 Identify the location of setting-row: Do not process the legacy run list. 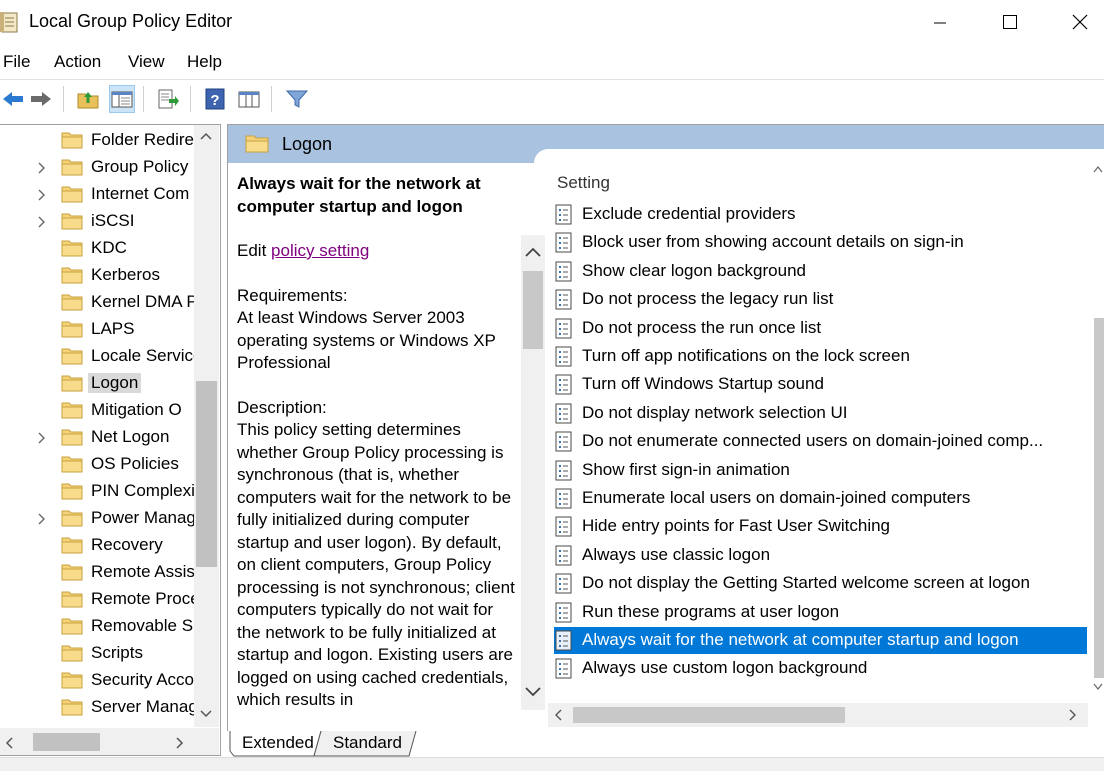
(820, 299).